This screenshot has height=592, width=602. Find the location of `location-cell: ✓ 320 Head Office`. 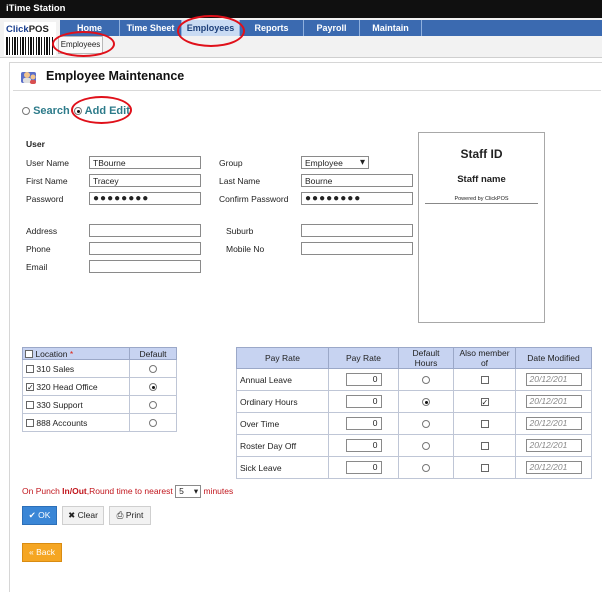

location-cell: ✓ 320 Head Office is located at coordinates (76, 386).